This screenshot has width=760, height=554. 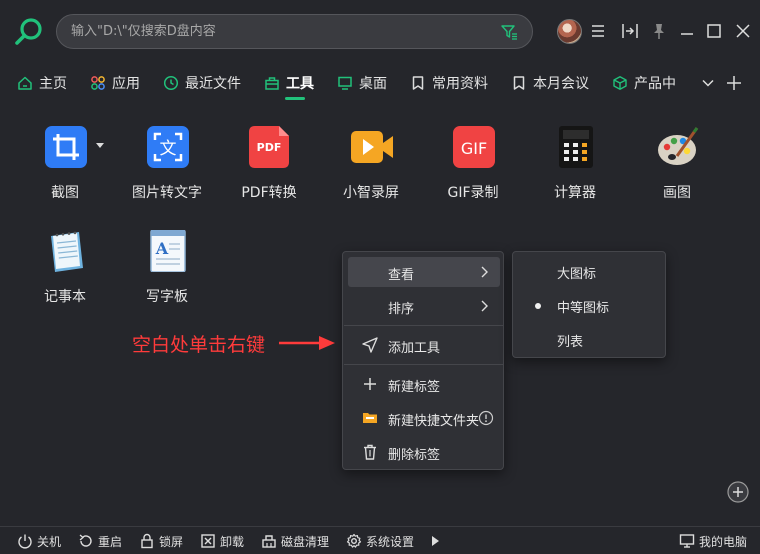 I want to click on tool-gif-record: GIF GIF录制, so click(x=473, y=171).